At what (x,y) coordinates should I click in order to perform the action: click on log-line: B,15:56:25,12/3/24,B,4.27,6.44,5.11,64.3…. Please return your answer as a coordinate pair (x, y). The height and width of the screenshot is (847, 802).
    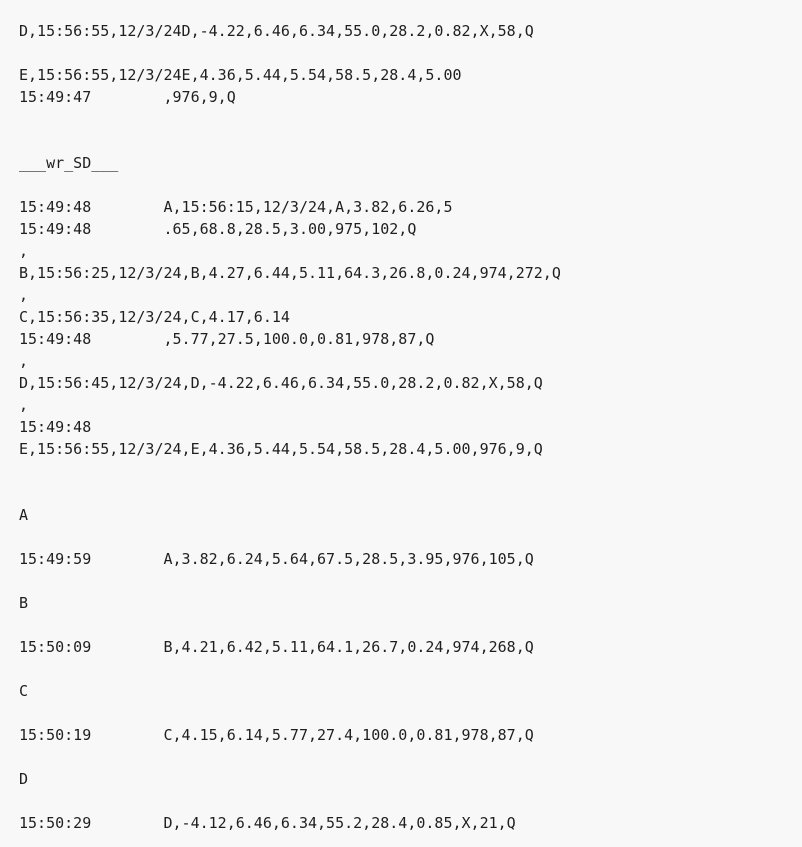
    Looking at the image, I should click on (290, 273).